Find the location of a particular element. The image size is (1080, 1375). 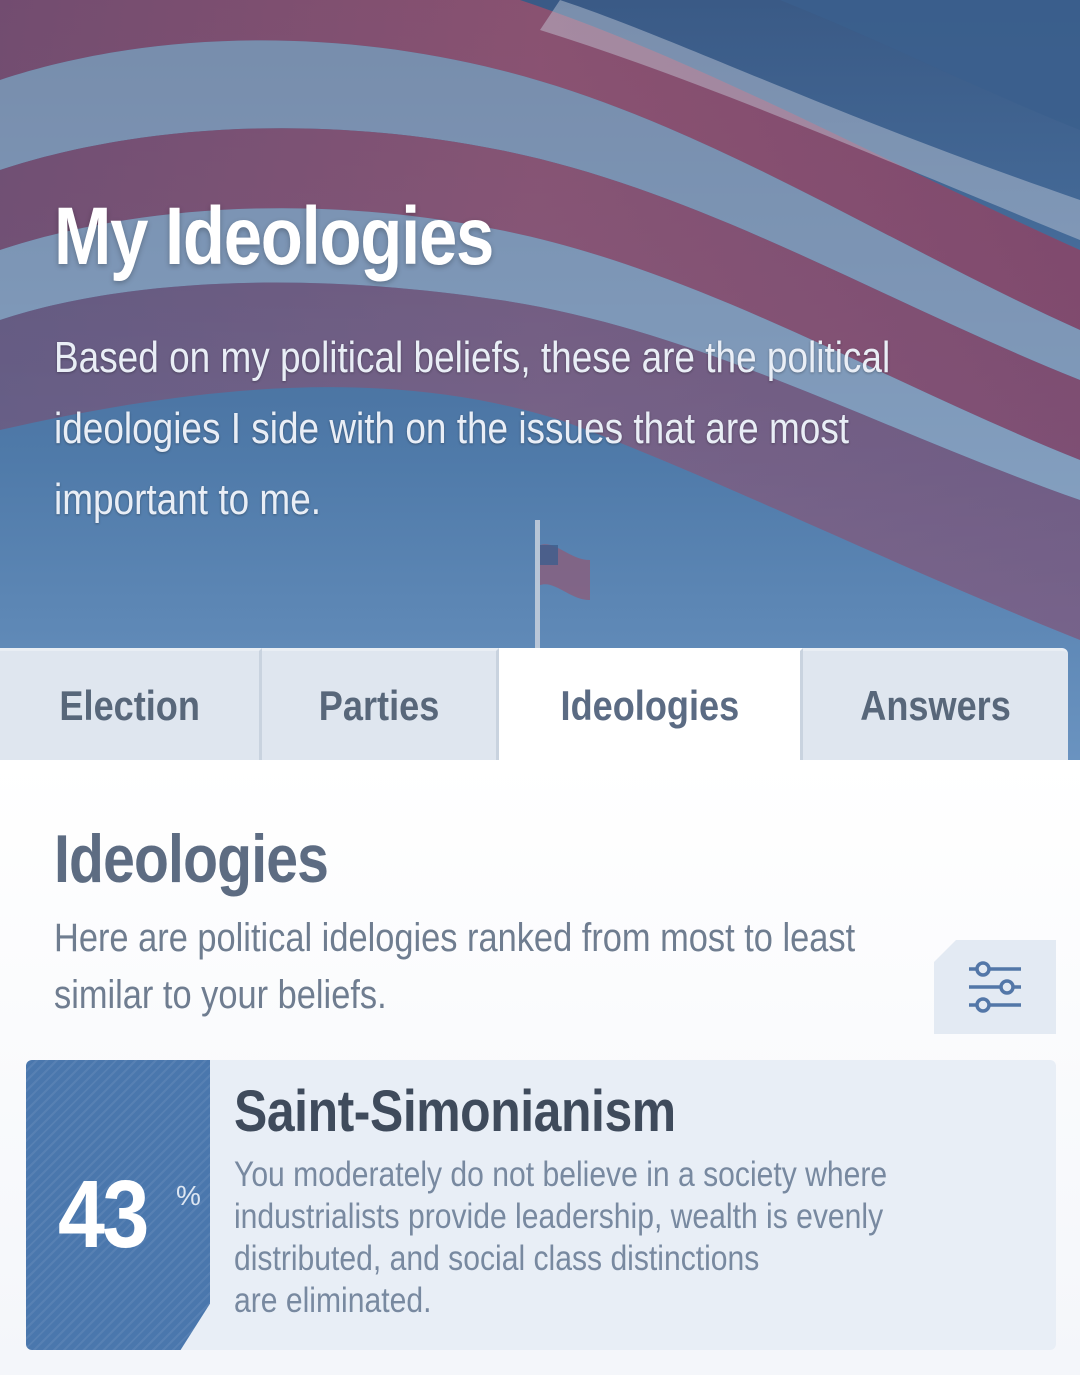

tab-bar: Election Parties Ideologies Answers is located at coordinates (534, 704).